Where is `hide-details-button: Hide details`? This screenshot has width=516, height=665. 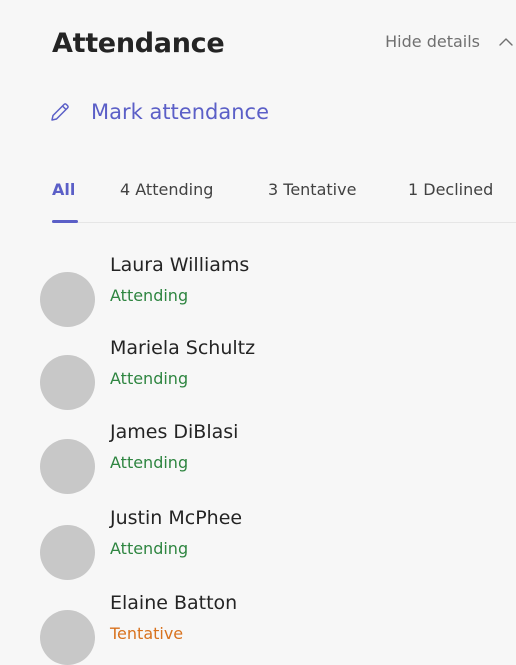 hide-details-button: Hide details is located at coordinates (450, 41).